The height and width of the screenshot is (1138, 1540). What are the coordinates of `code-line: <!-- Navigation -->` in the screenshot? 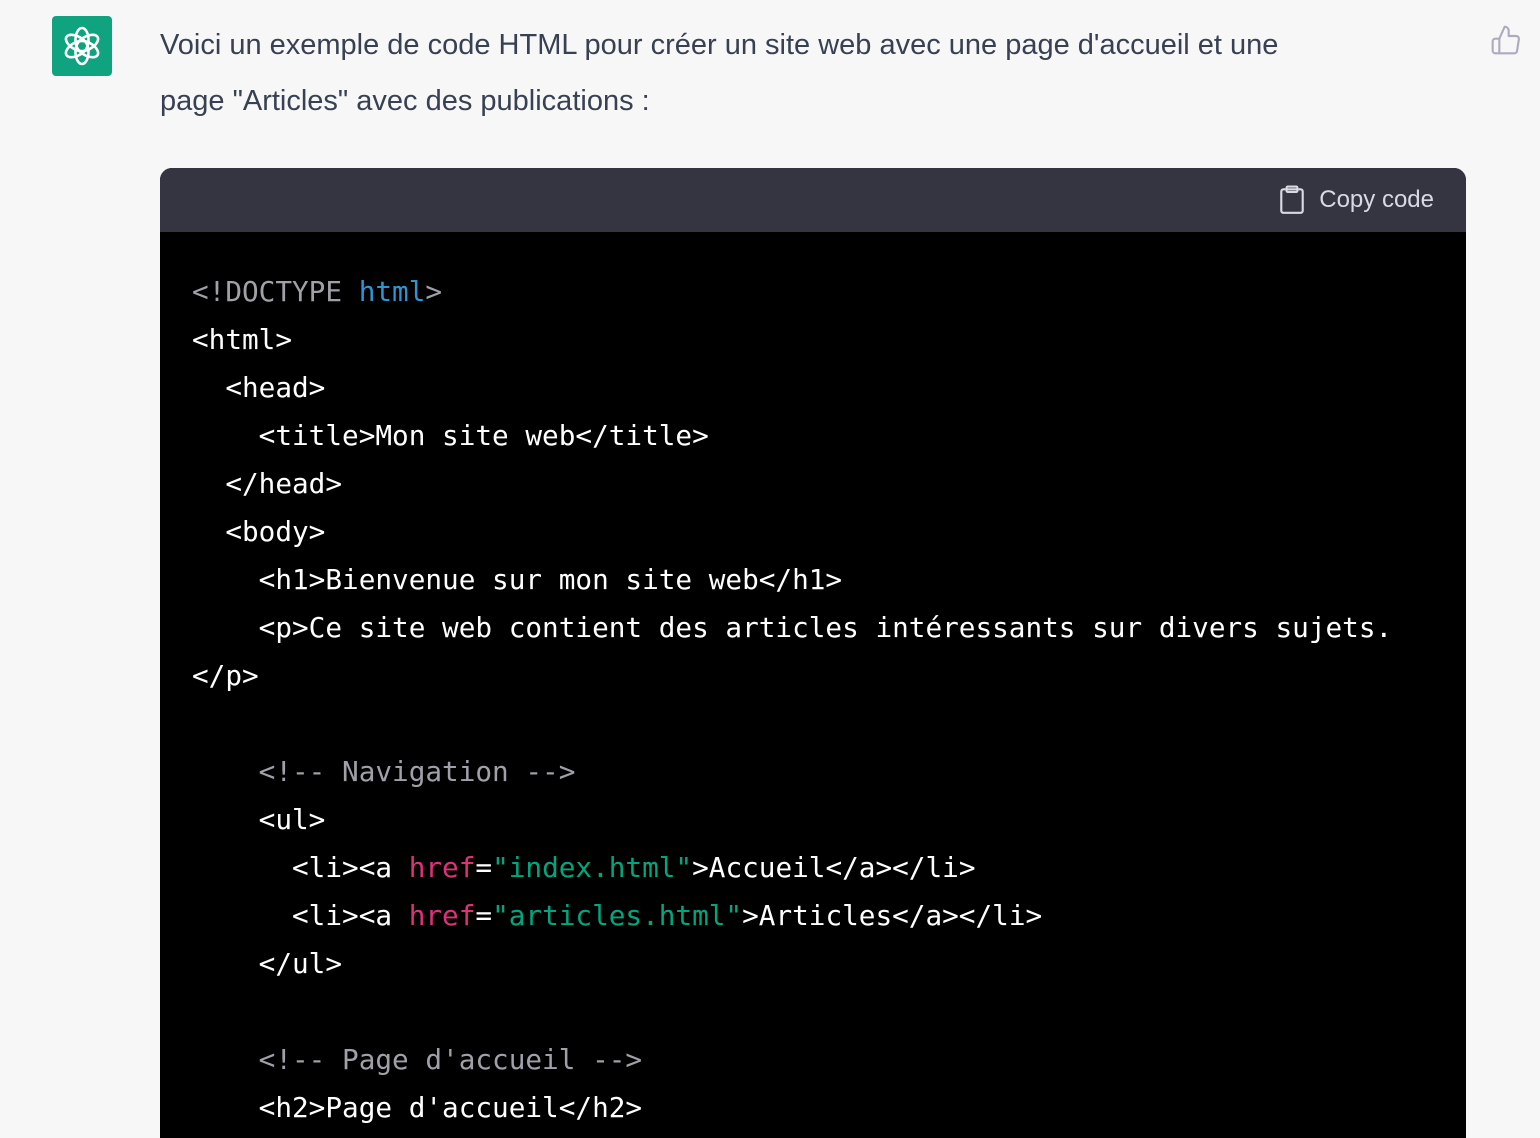 It's located at (829, 772).